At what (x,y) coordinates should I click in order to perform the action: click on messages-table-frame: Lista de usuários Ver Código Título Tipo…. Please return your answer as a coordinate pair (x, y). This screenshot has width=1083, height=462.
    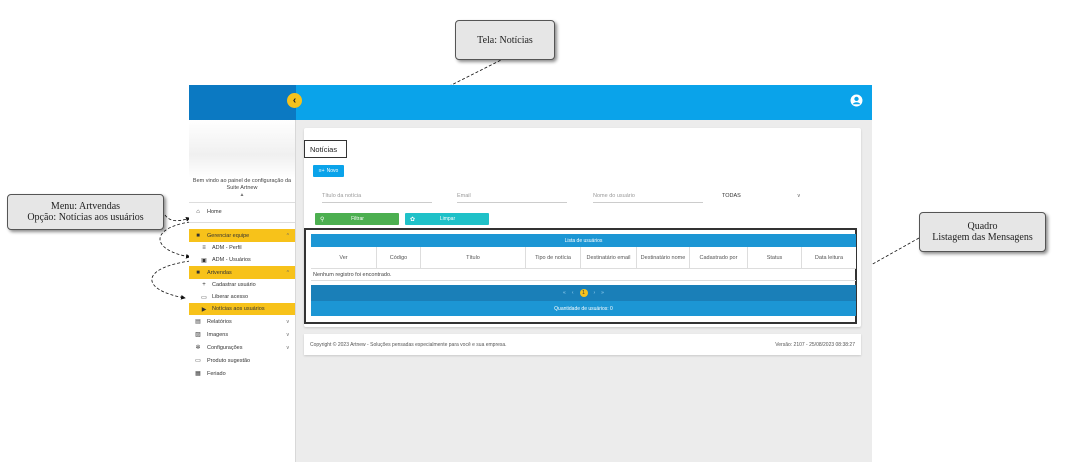
    Looking at the image, I should click on (580, 276).